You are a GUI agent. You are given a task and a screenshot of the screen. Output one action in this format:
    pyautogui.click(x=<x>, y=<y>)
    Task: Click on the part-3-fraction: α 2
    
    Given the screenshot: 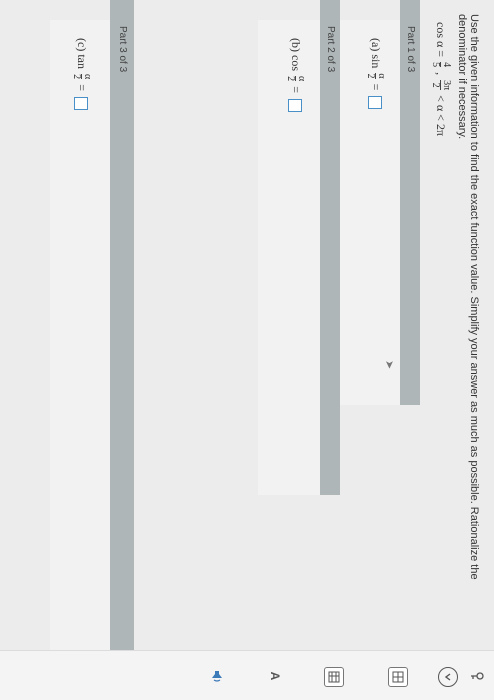 What is the action you would take?
    pyautogui.click(x=82, y=77)
    